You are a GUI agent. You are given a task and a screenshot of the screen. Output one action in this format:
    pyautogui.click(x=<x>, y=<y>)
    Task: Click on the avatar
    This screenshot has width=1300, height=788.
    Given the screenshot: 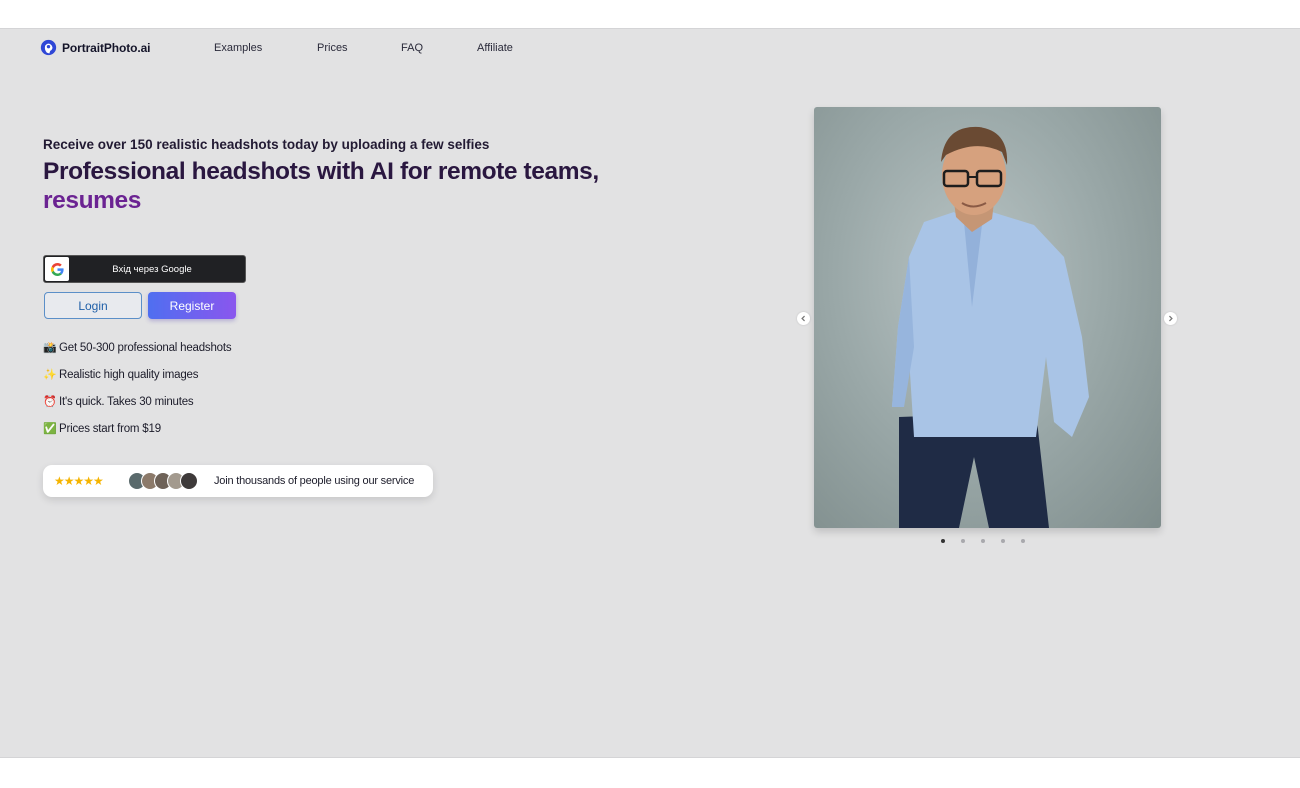 What is the action you would take?
    pyautogui.click(x=189, y=481)
    